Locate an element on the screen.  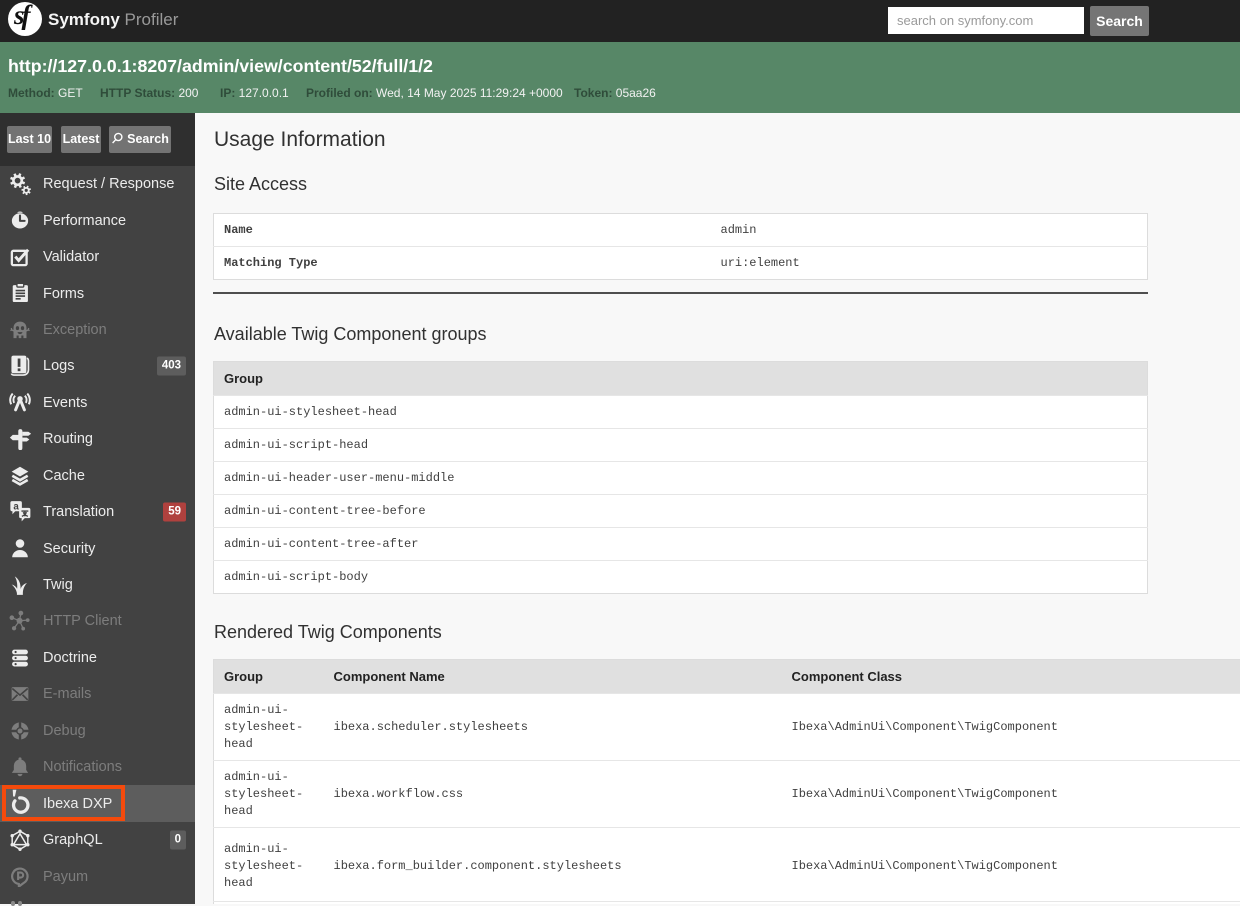
svg-text: a is located at coordinates (16, 507).